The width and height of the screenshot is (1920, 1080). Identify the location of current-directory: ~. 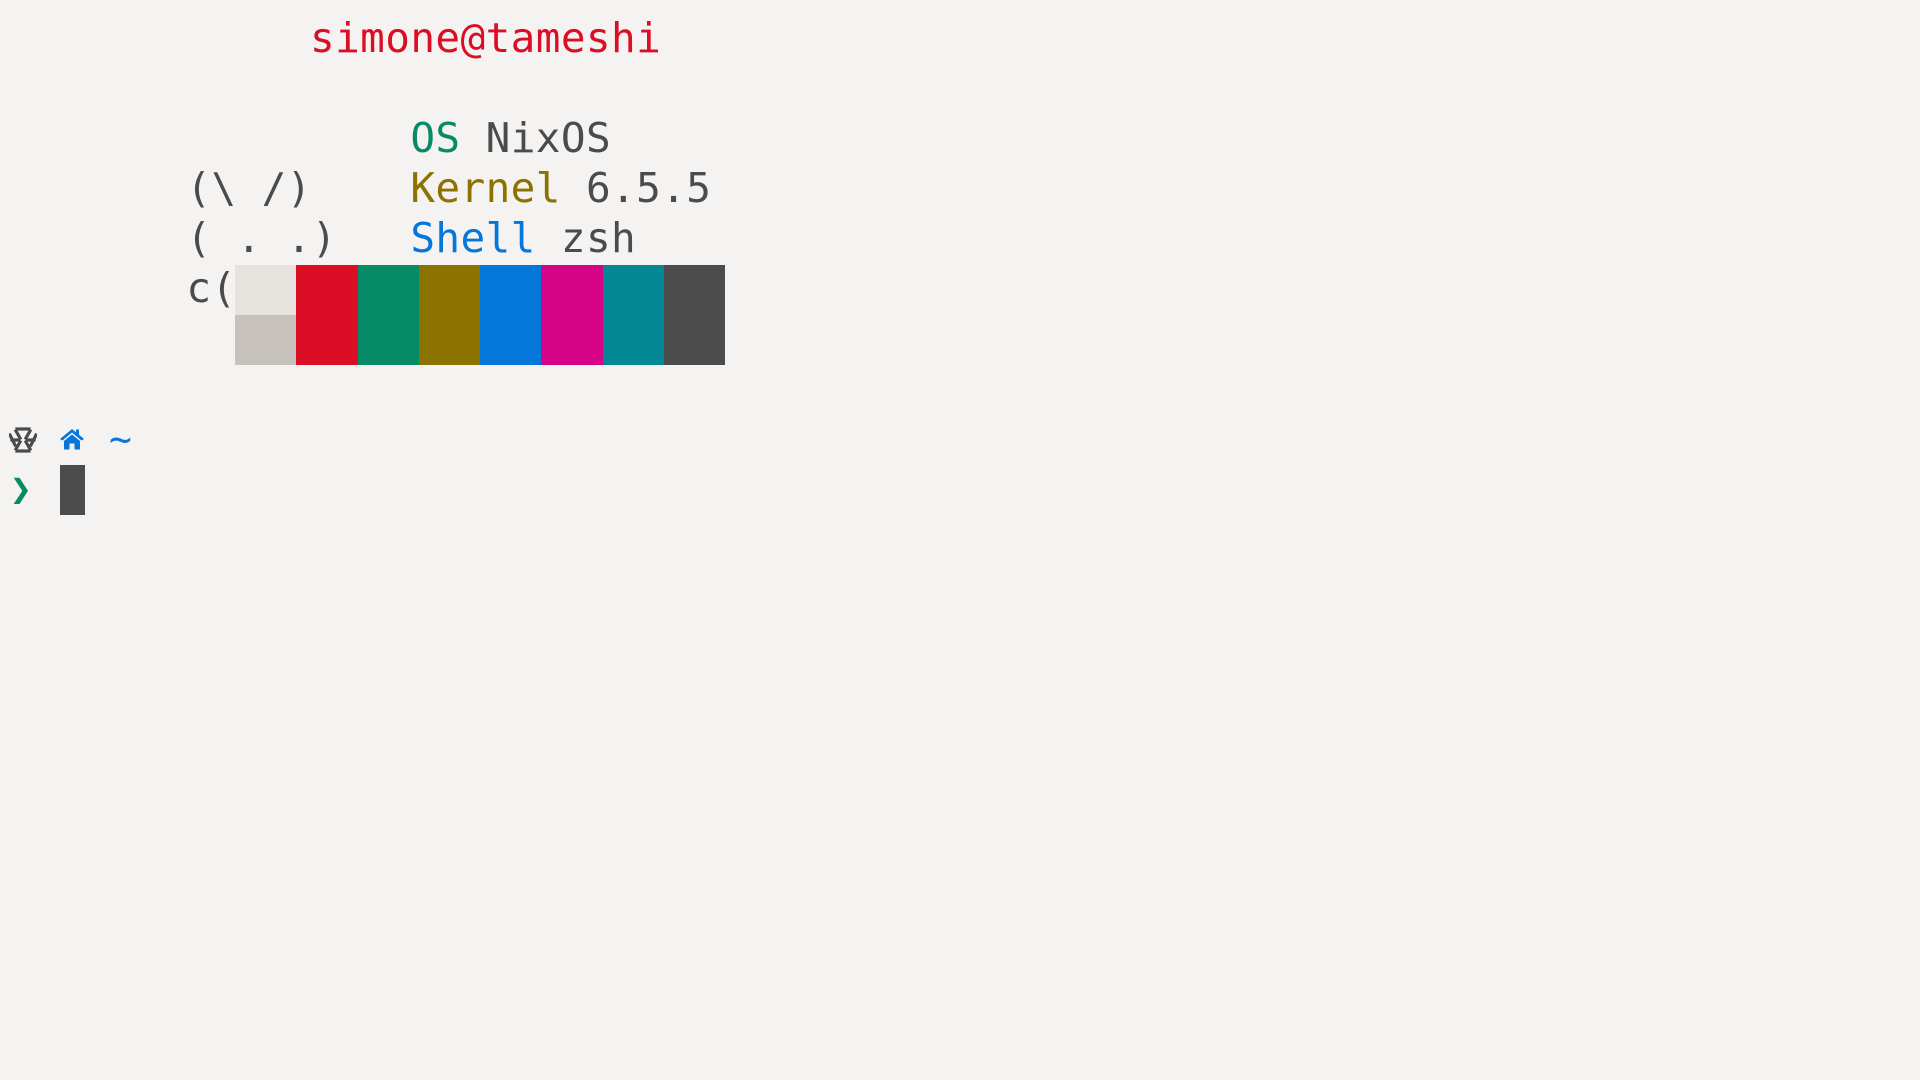
(121, 439).